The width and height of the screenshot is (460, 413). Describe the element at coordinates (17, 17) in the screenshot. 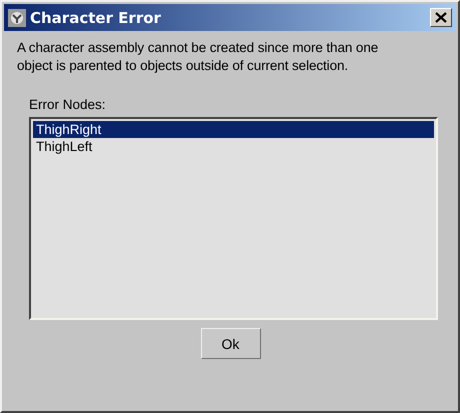

I see `app-icon` at that location.